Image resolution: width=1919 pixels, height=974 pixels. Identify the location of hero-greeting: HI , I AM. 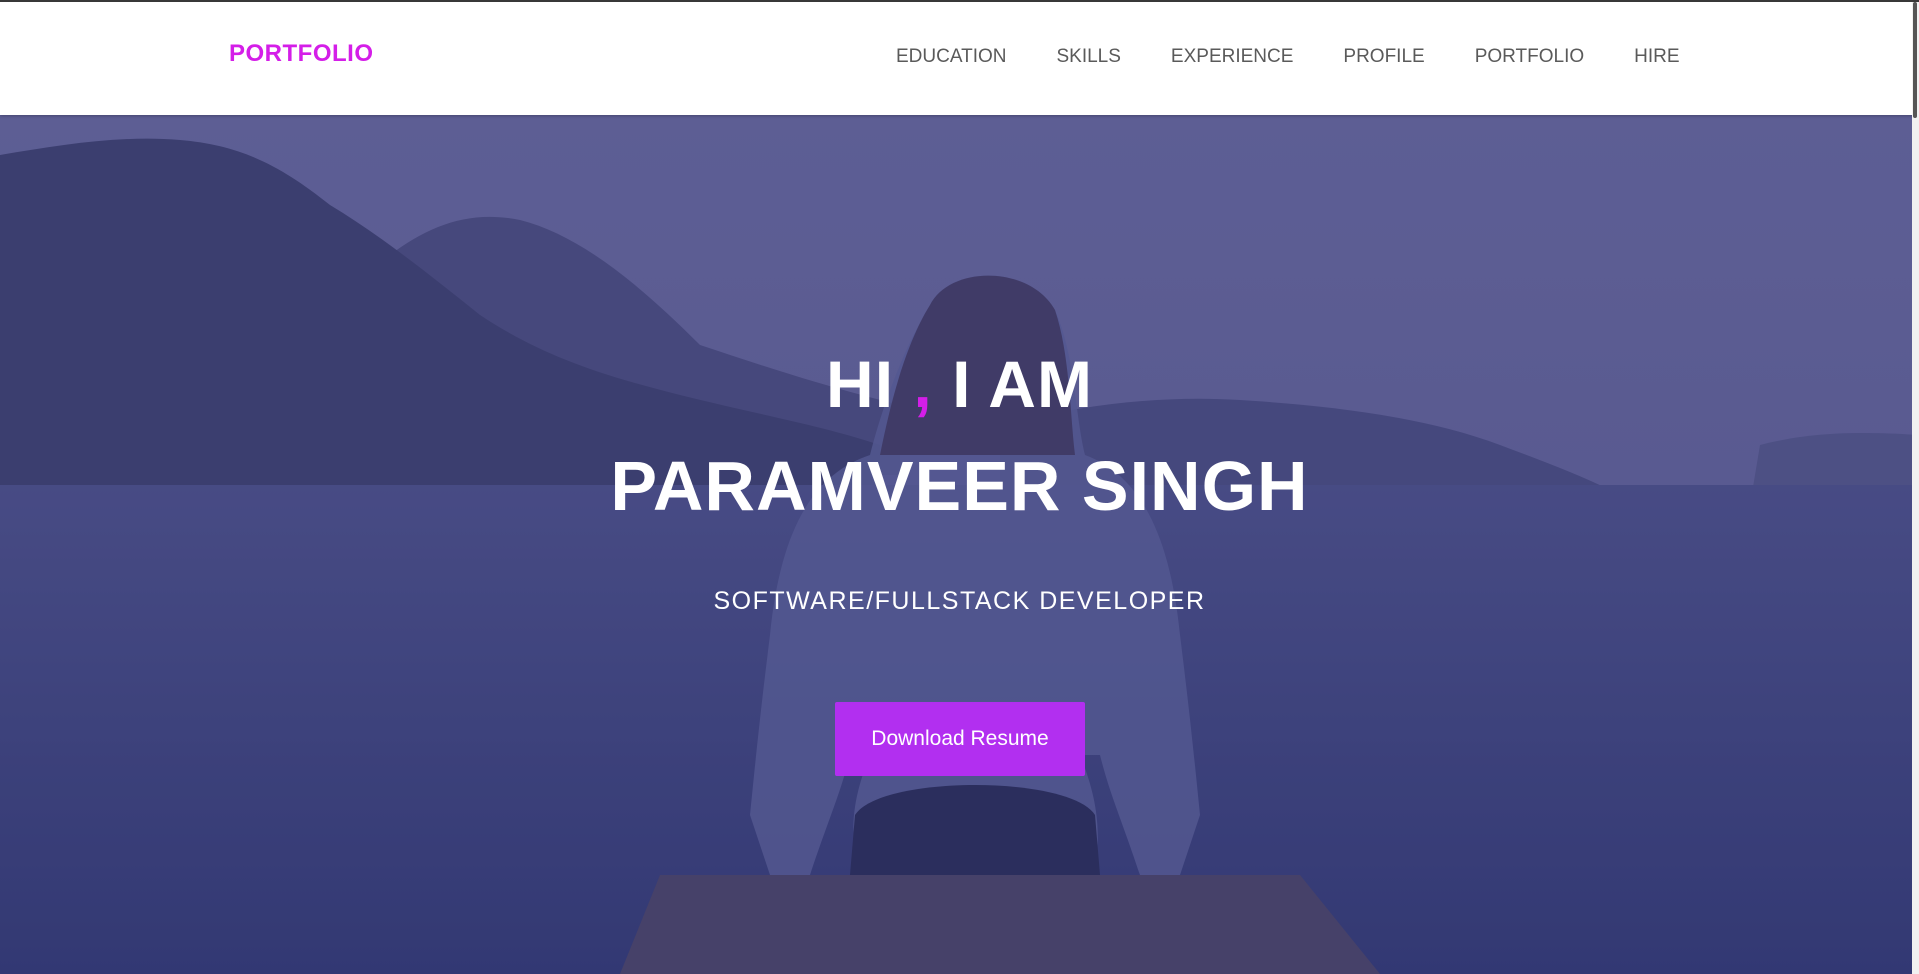
(959, 384).